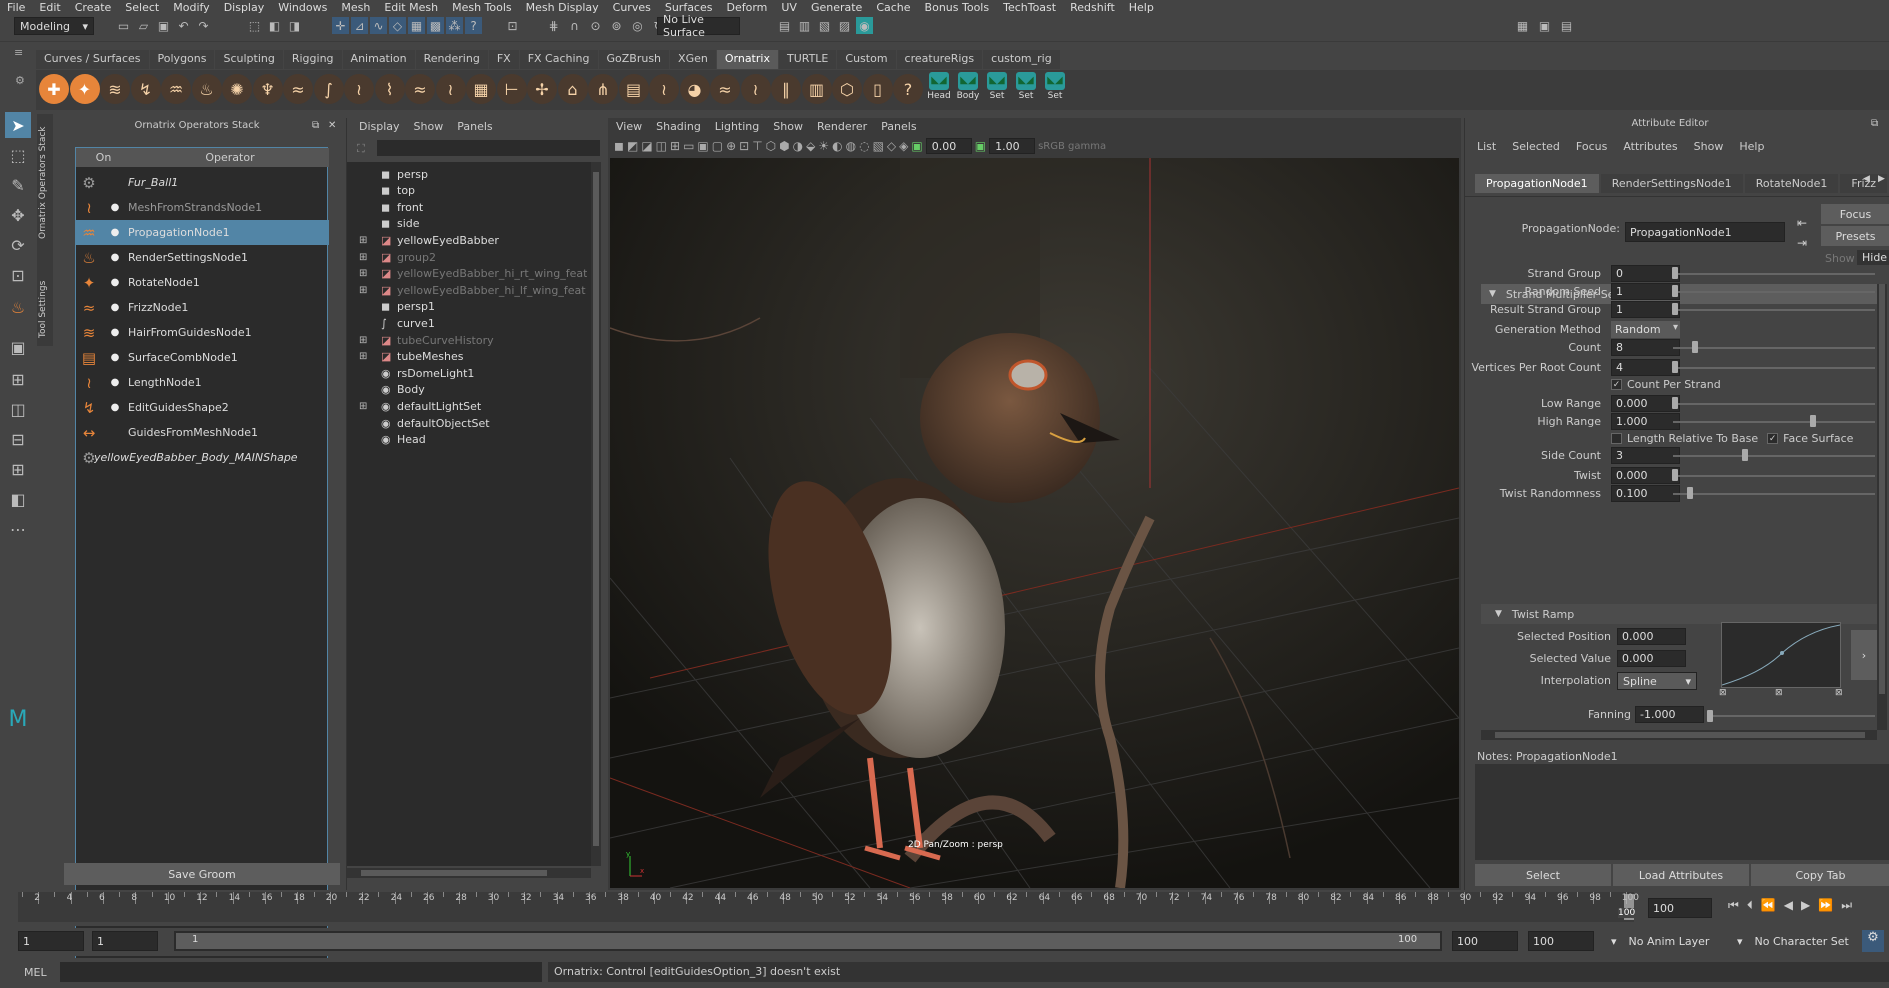 Image resolution: width=1889 pixels, height=988 pixels. I want to click on selected-position-field: 0.000, so click(1651, 636).